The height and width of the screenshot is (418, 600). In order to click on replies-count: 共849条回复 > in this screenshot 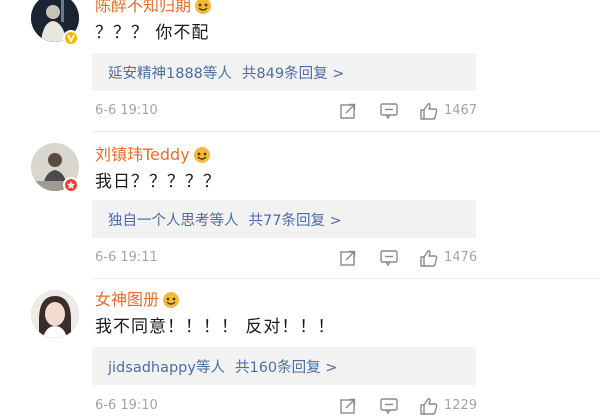, I will do `click(293, 72)`.